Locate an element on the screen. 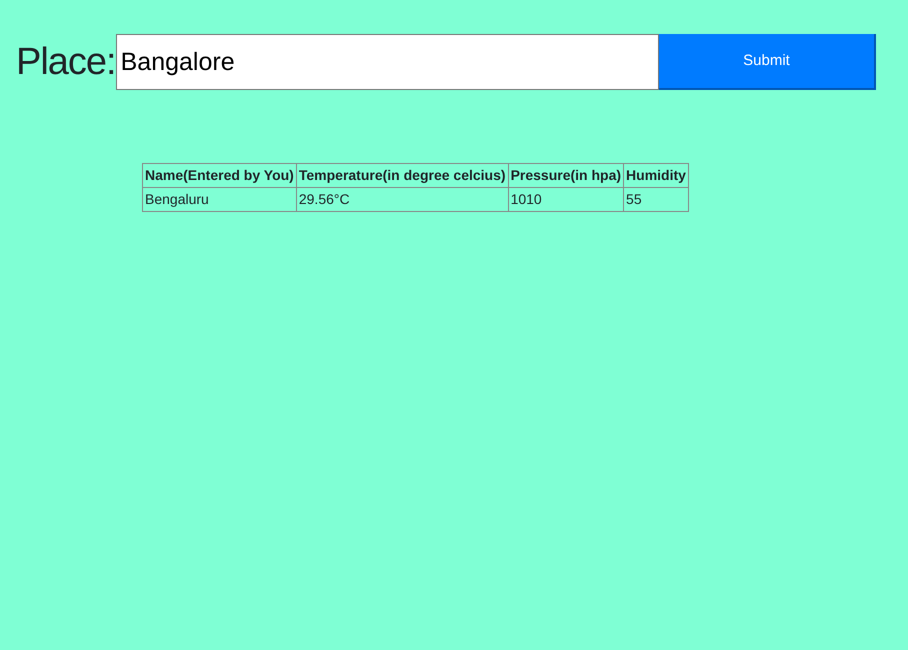 Image resolution: width=908 pixels, height=650 pixels. table-cell: 1010 is located at coordinates (566, 200).